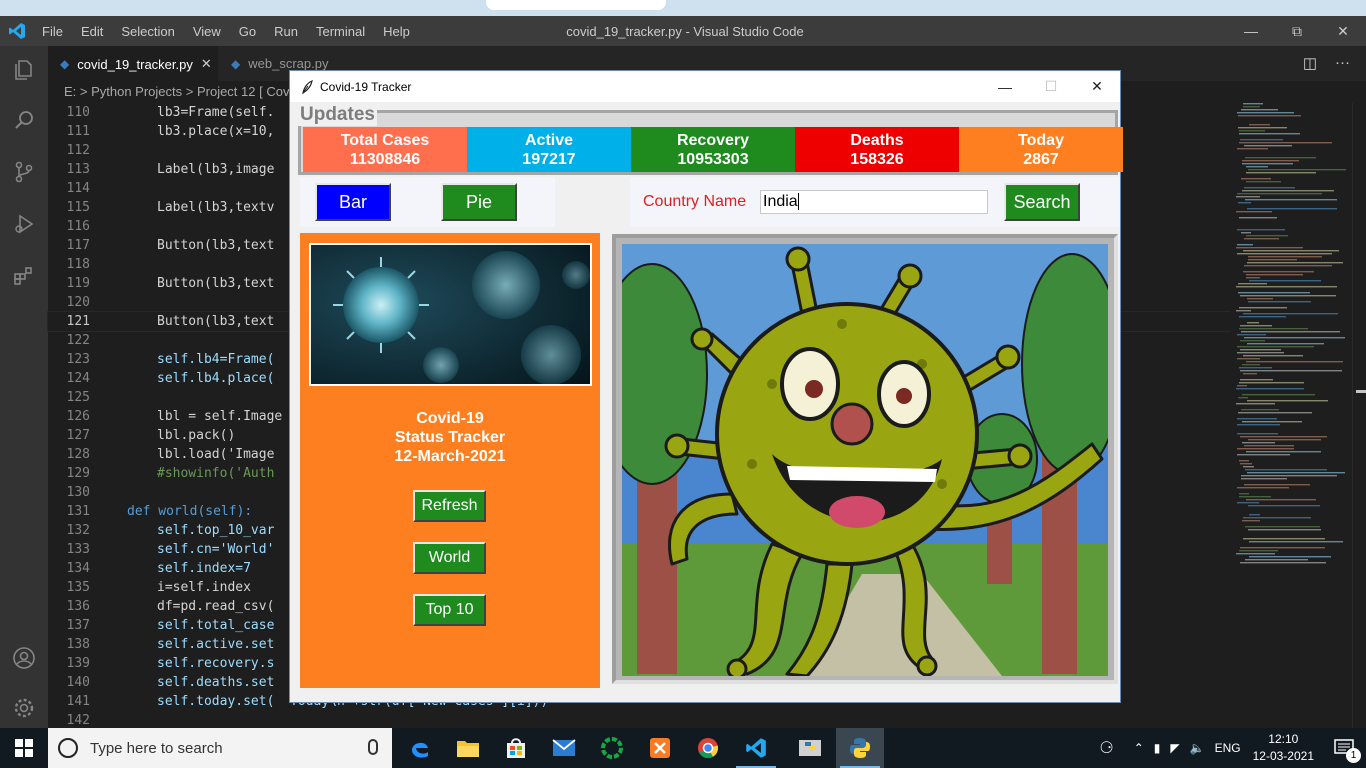 The height and width of the screenshot is (768, 1366). Describe the element at coordinates (1251, 31) in the screenshot. I see `minimize-icon: —` at that location.